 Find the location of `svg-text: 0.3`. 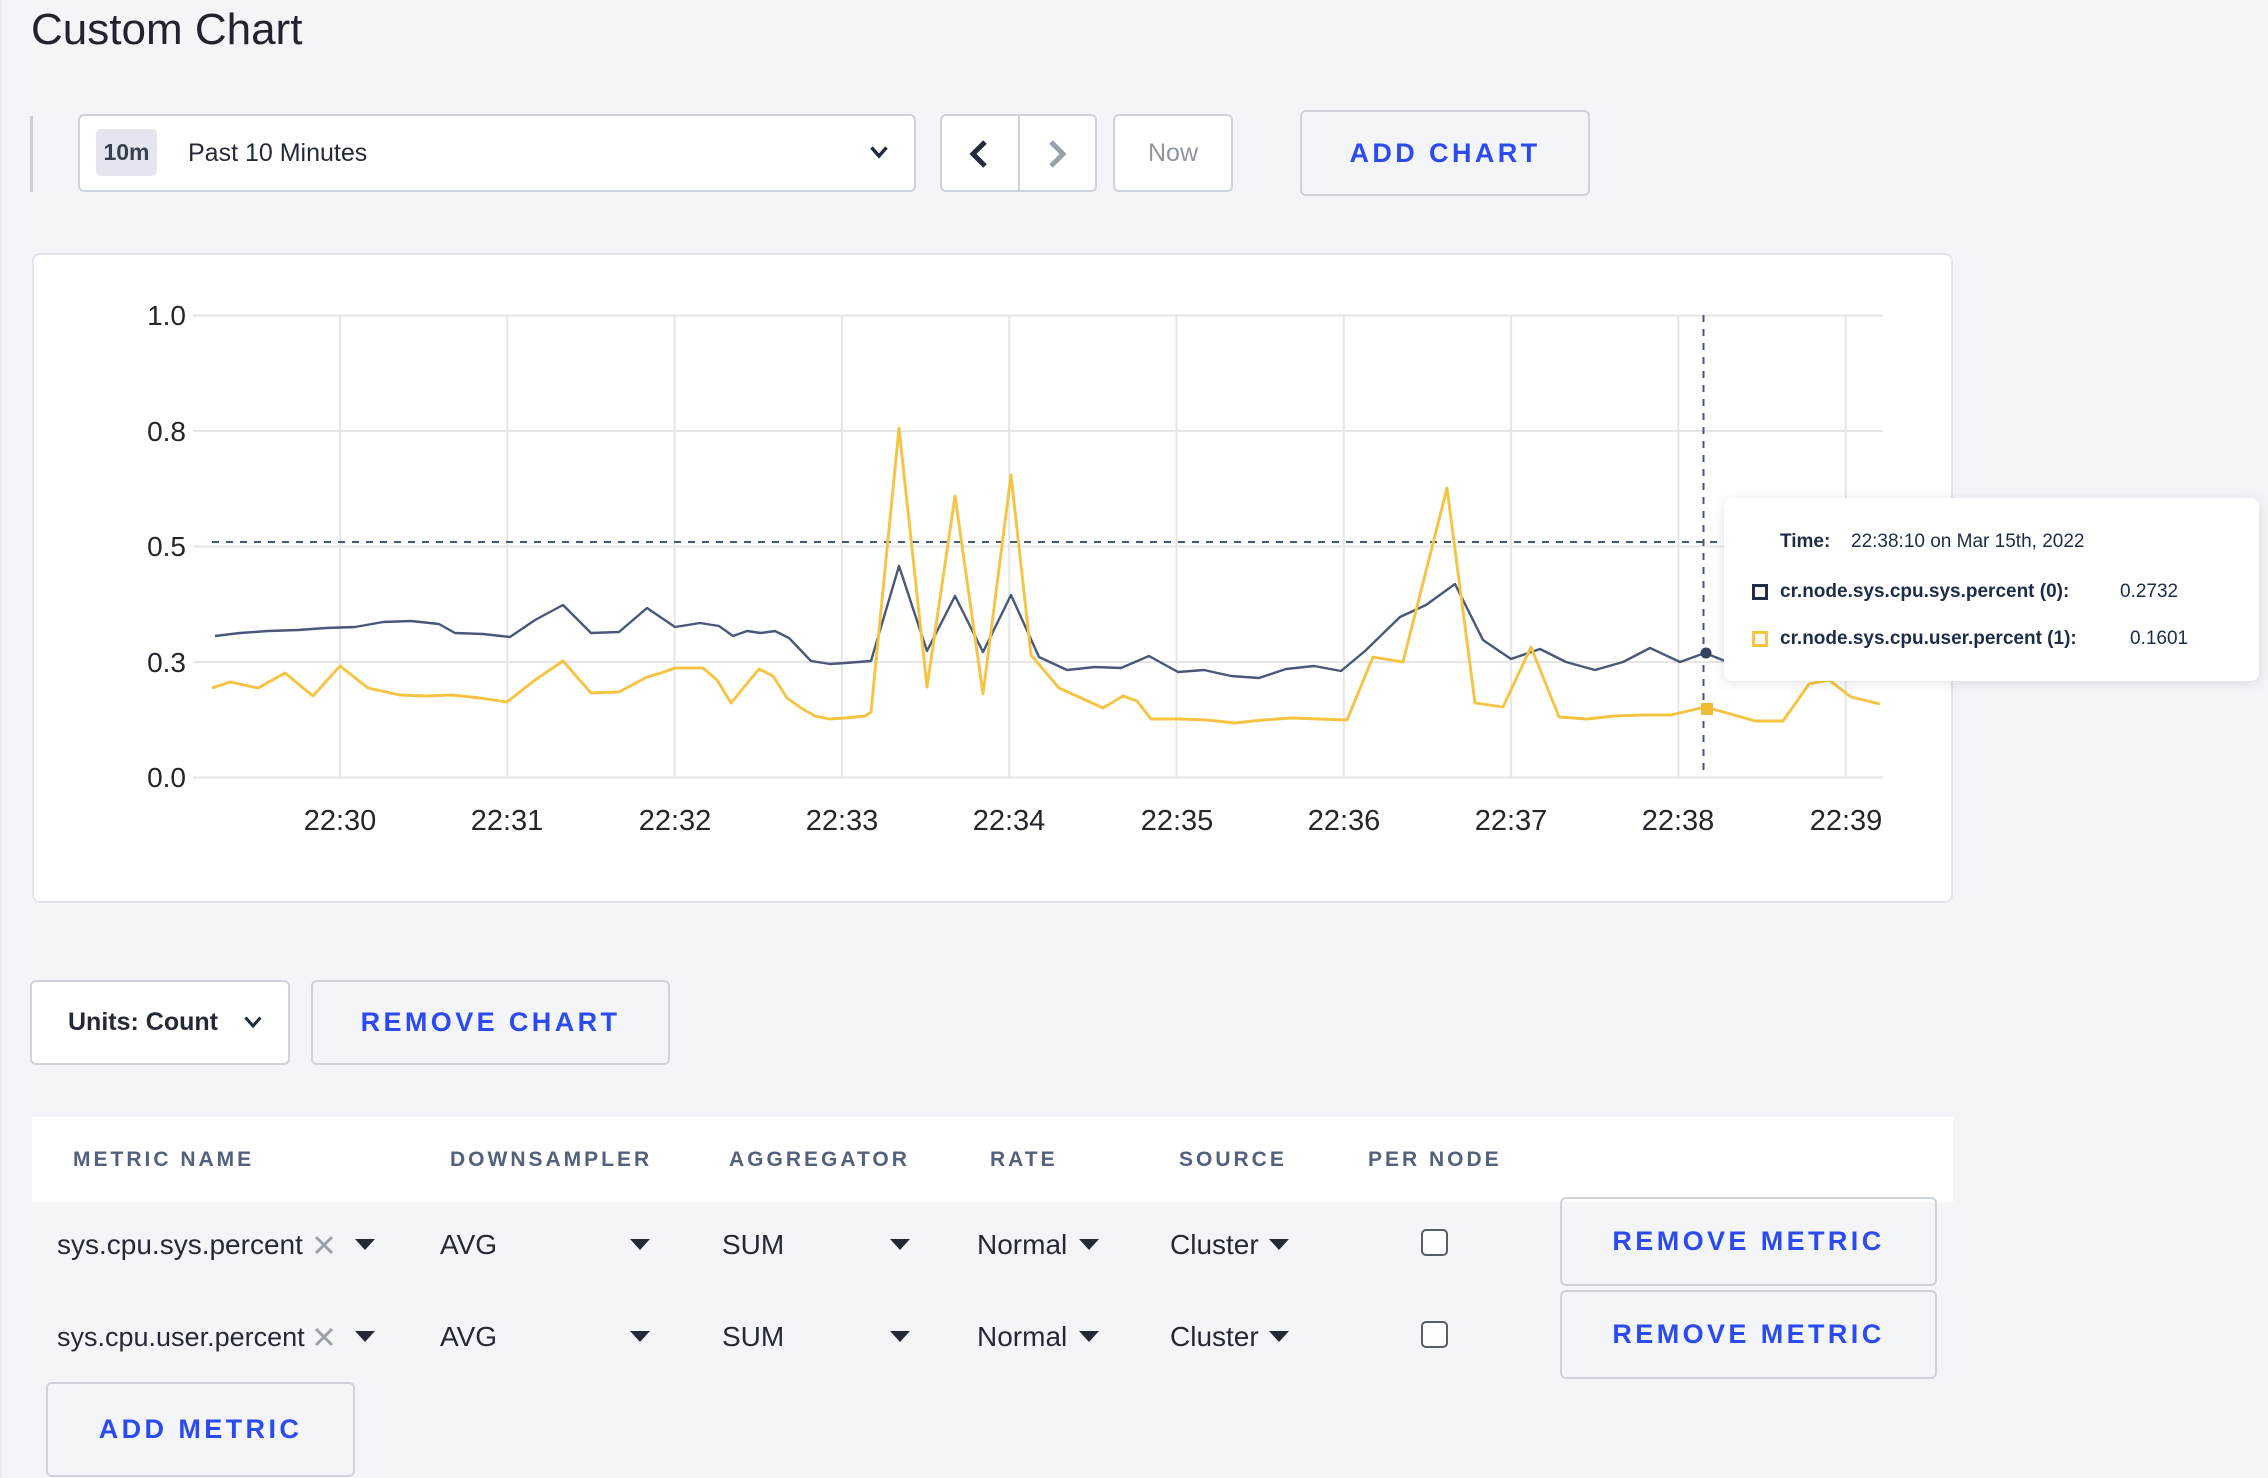

svg-text: 0.3 is located at coordinates (166, 662).